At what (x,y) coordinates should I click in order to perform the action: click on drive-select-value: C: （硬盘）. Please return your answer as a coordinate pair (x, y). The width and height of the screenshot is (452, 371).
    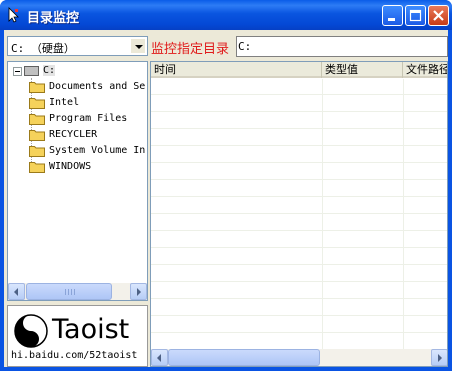
    Looking at the image, I should click on (43, 48).